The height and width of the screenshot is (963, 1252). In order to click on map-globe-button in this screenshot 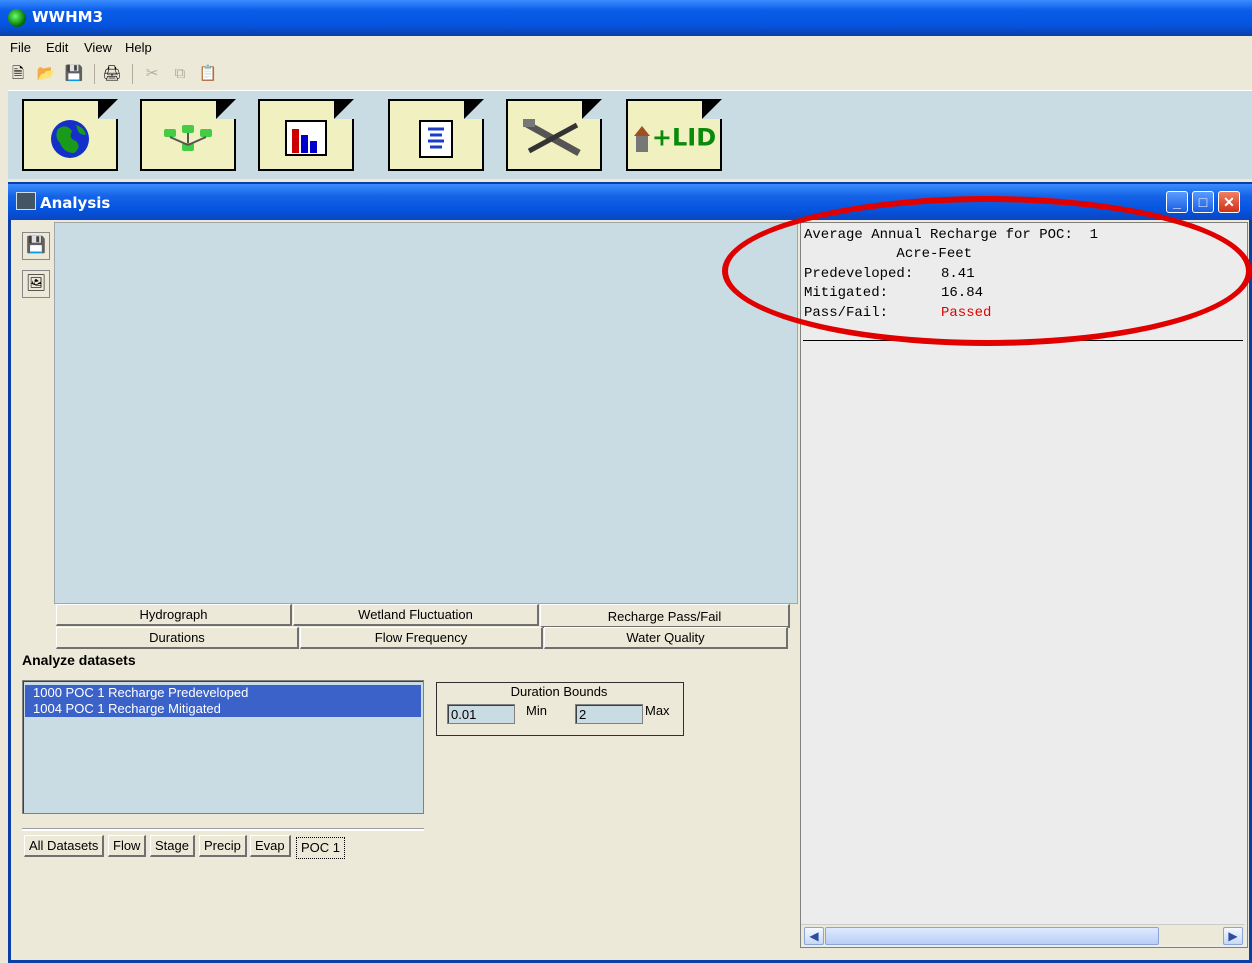, I will do `click(70, 135)`.